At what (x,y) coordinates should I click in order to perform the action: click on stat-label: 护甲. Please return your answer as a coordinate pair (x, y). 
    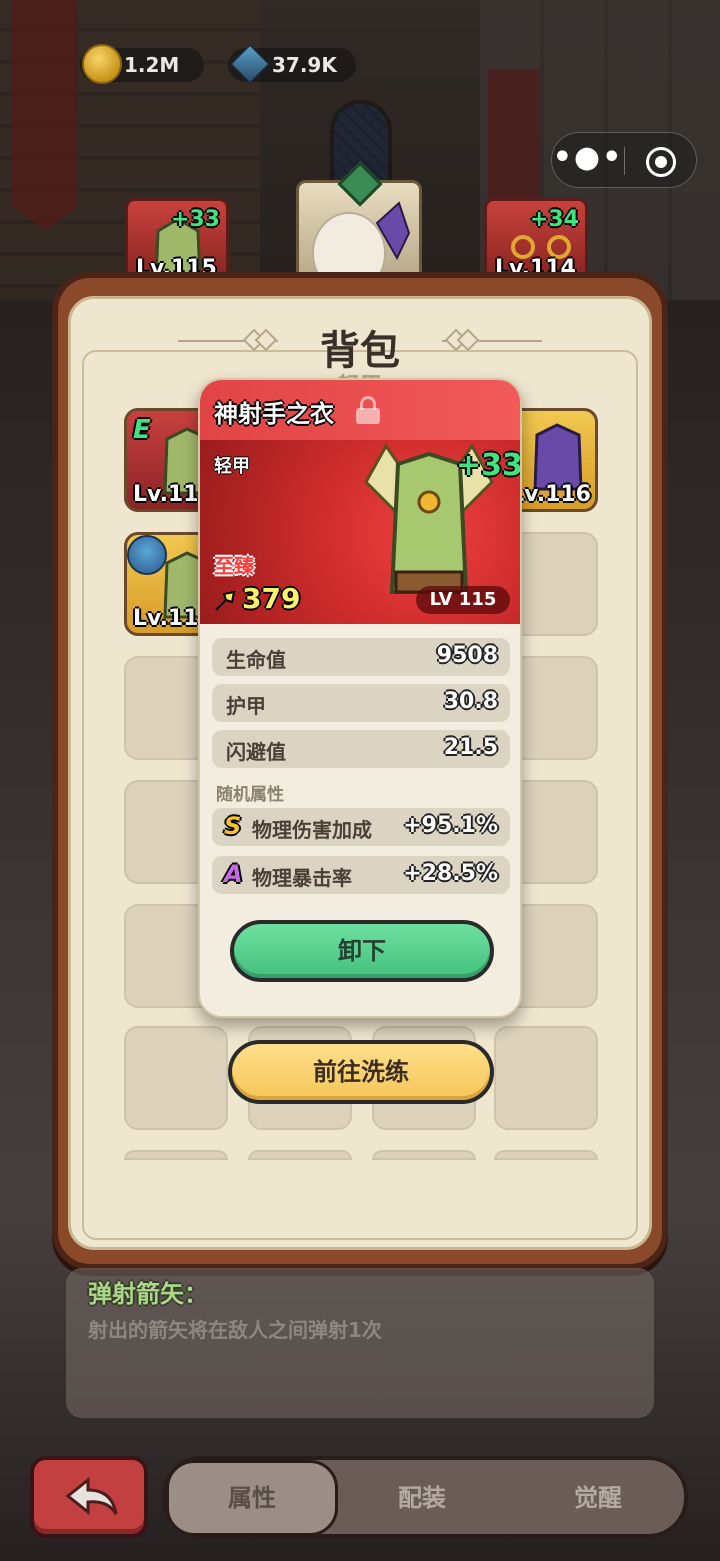
    Looking at the image, I should click on (246, 706).